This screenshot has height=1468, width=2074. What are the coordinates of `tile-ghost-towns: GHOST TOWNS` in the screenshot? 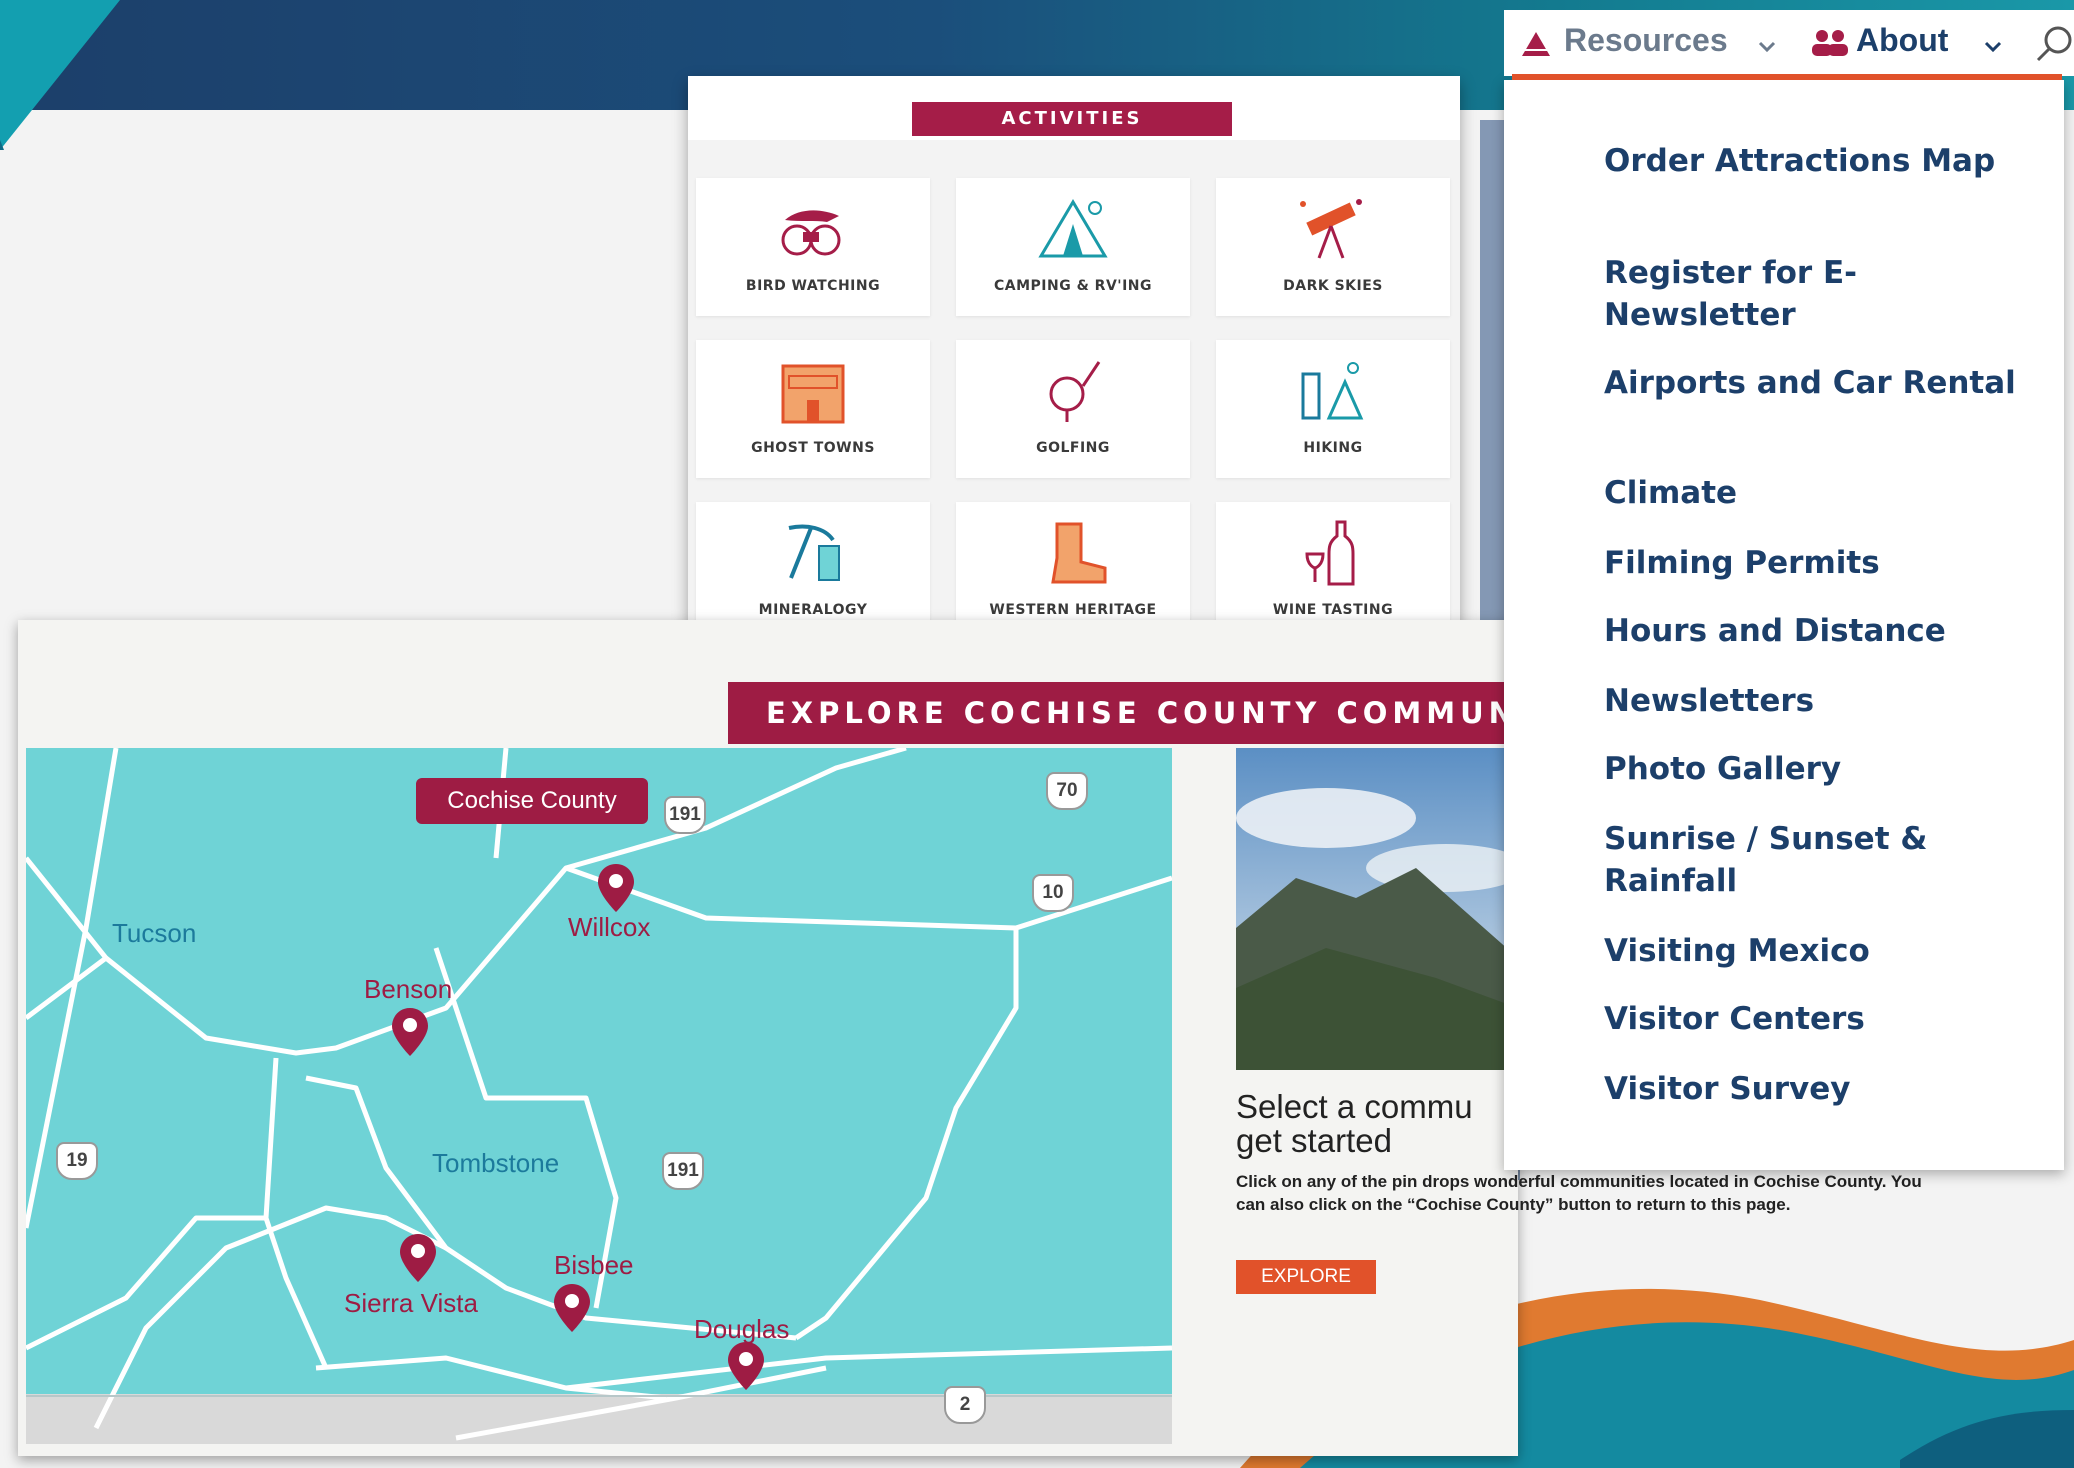 It's located at (813, 409).